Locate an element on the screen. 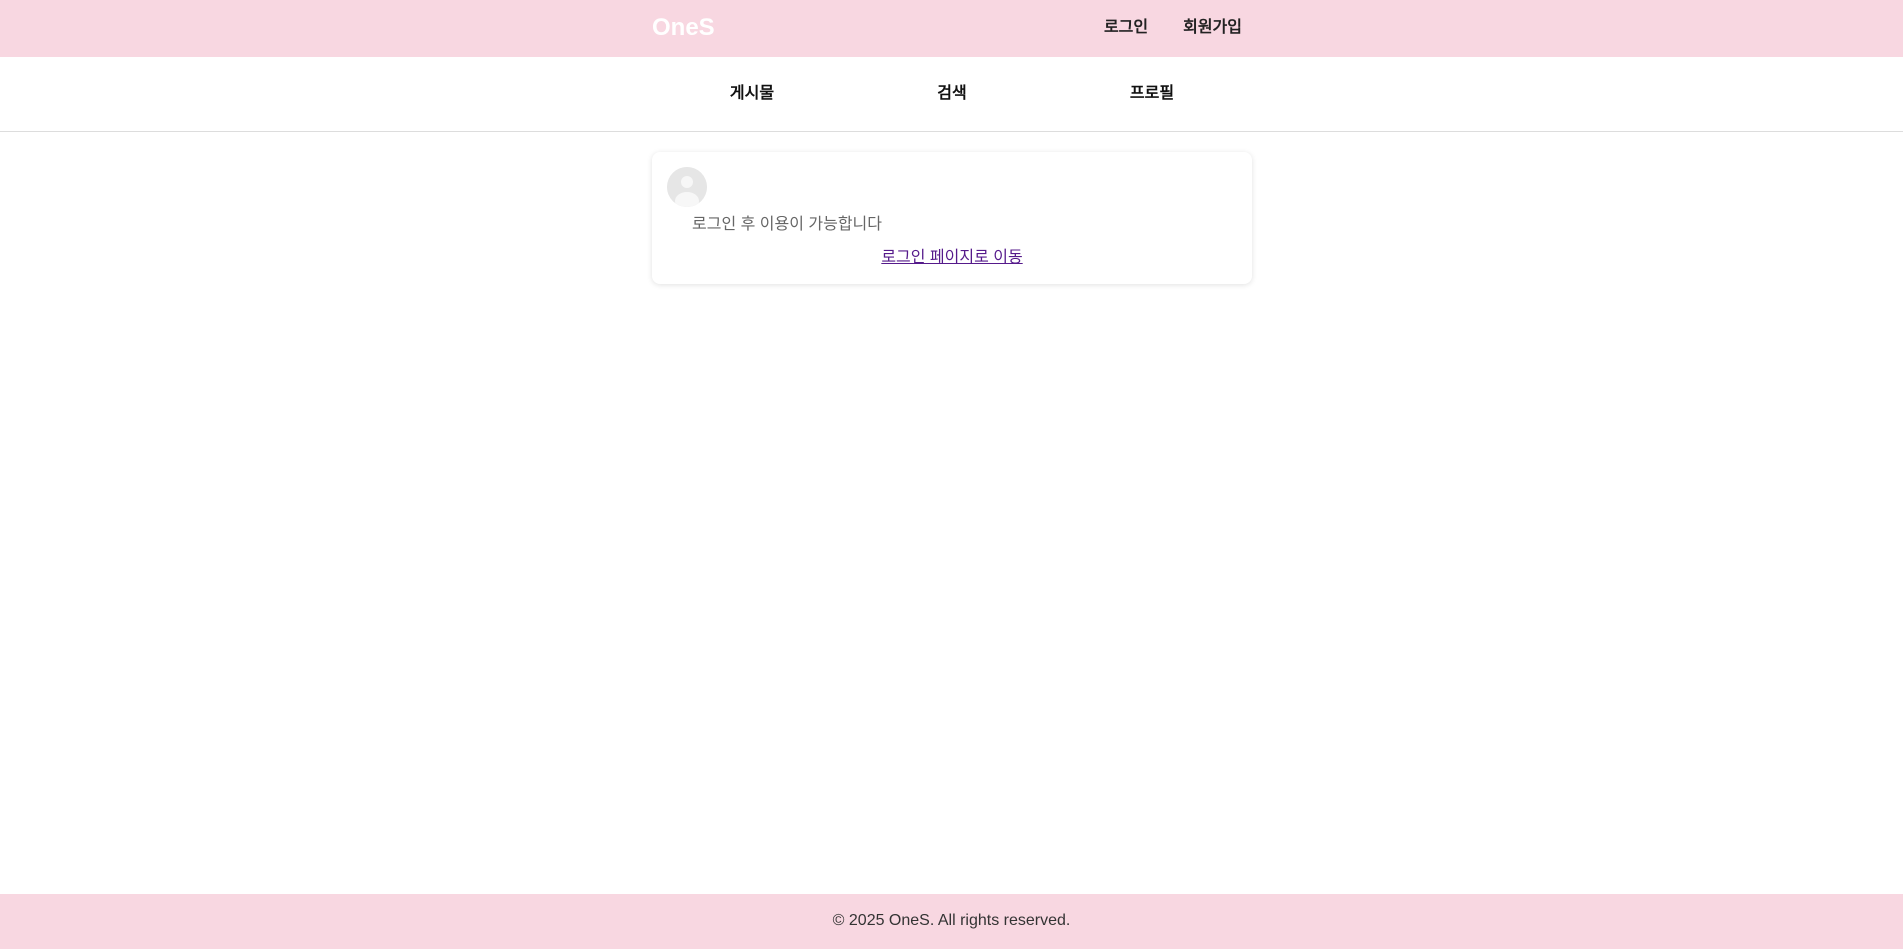 The width and height of the screenshot is (1903, 949). main-nav: 게시물 검색 프로필 is located at coordinates (951, 94).